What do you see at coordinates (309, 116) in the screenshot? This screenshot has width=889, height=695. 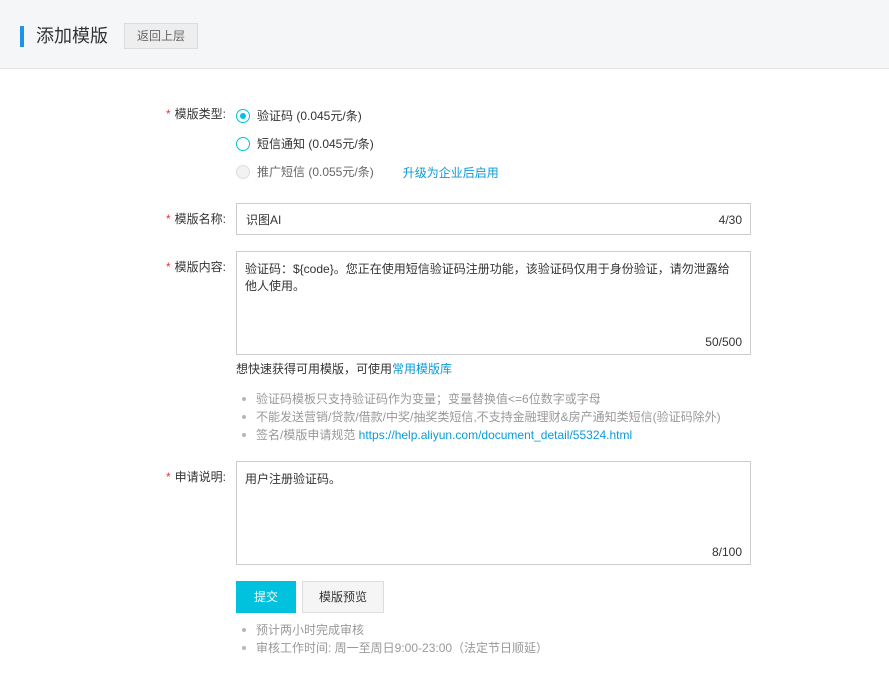 I see `radio-label: 验证码 (0.045元/条)` at bounding box center [309, 116].